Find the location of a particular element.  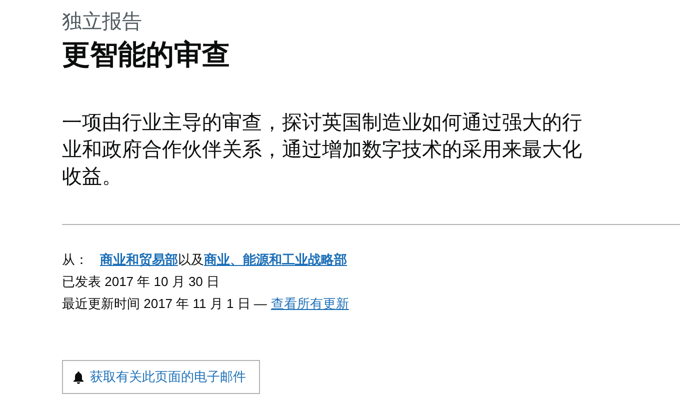

page-title: 更智能的审查 is located at coordinates (146, 55).